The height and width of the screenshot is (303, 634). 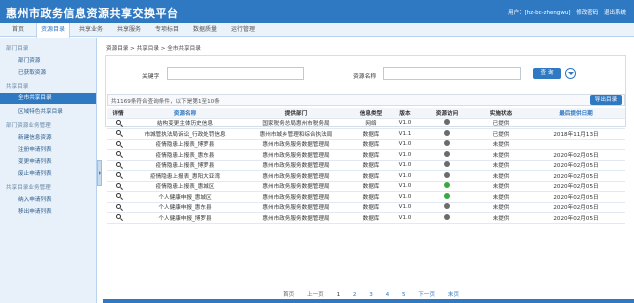 What do you see at coordinates (339, 295) in the screenshot?
I see `pager-page-1: 1` at bounding box center [339, 295].